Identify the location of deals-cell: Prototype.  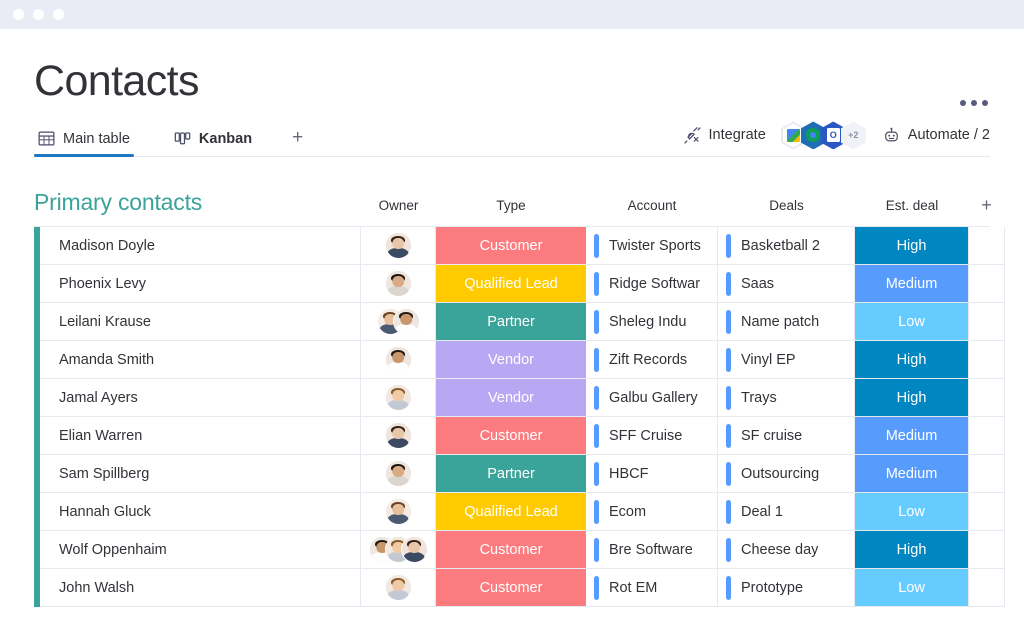
(786, 588).